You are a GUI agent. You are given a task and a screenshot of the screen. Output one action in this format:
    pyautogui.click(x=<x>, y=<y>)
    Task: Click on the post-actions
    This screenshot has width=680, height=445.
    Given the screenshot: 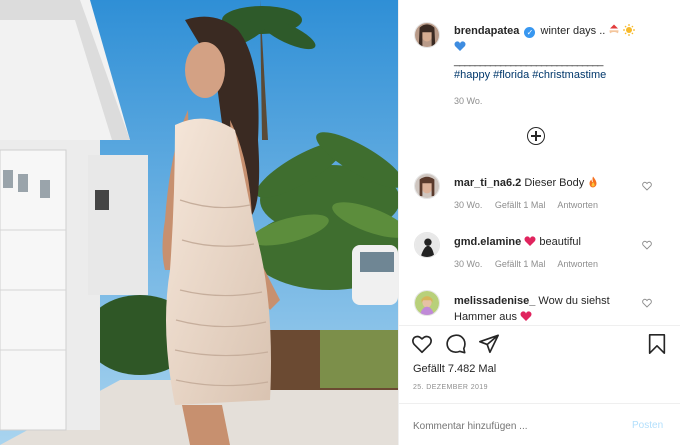 What is the action you would take?
    pyautogui.click(x=539, y=345)
    